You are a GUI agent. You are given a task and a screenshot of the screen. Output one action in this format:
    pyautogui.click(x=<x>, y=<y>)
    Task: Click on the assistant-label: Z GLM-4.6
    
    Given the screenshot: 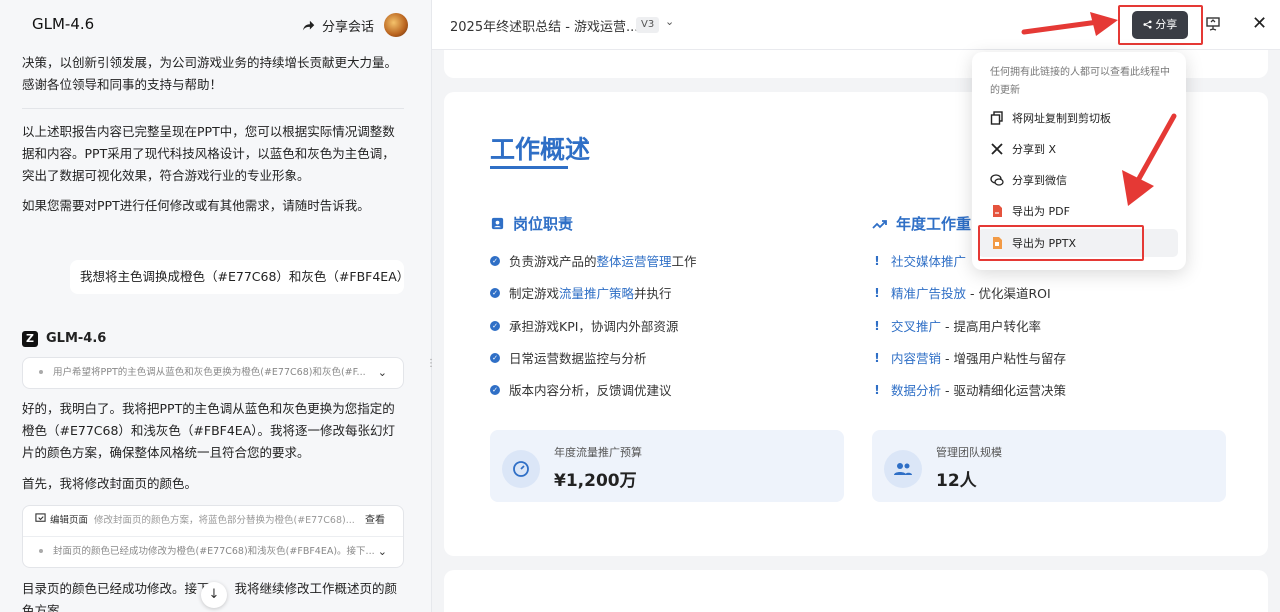 What is the action you would take?
    pyautogui.click(x=64, y=339)
    